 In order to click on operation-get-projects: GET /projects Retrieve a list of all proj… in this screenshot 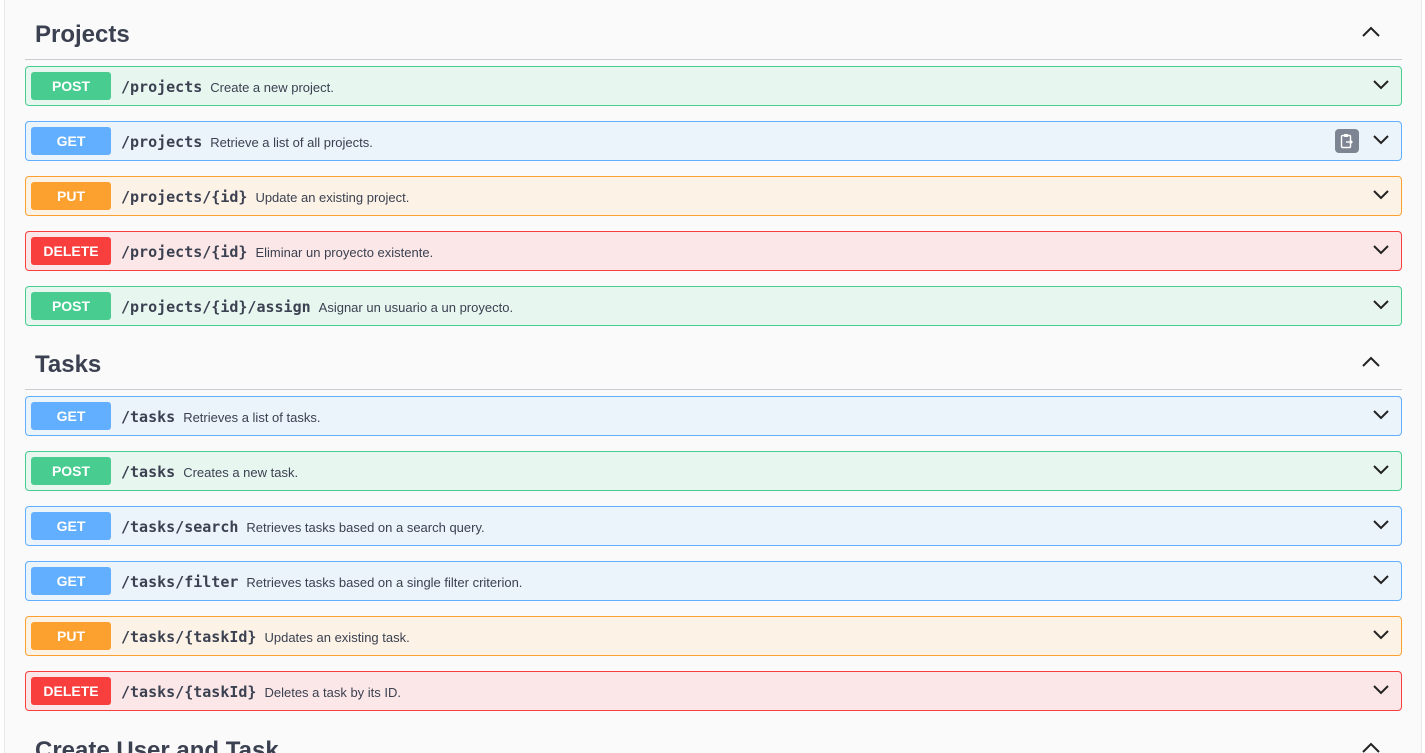, I will do `click(713, 141)`.